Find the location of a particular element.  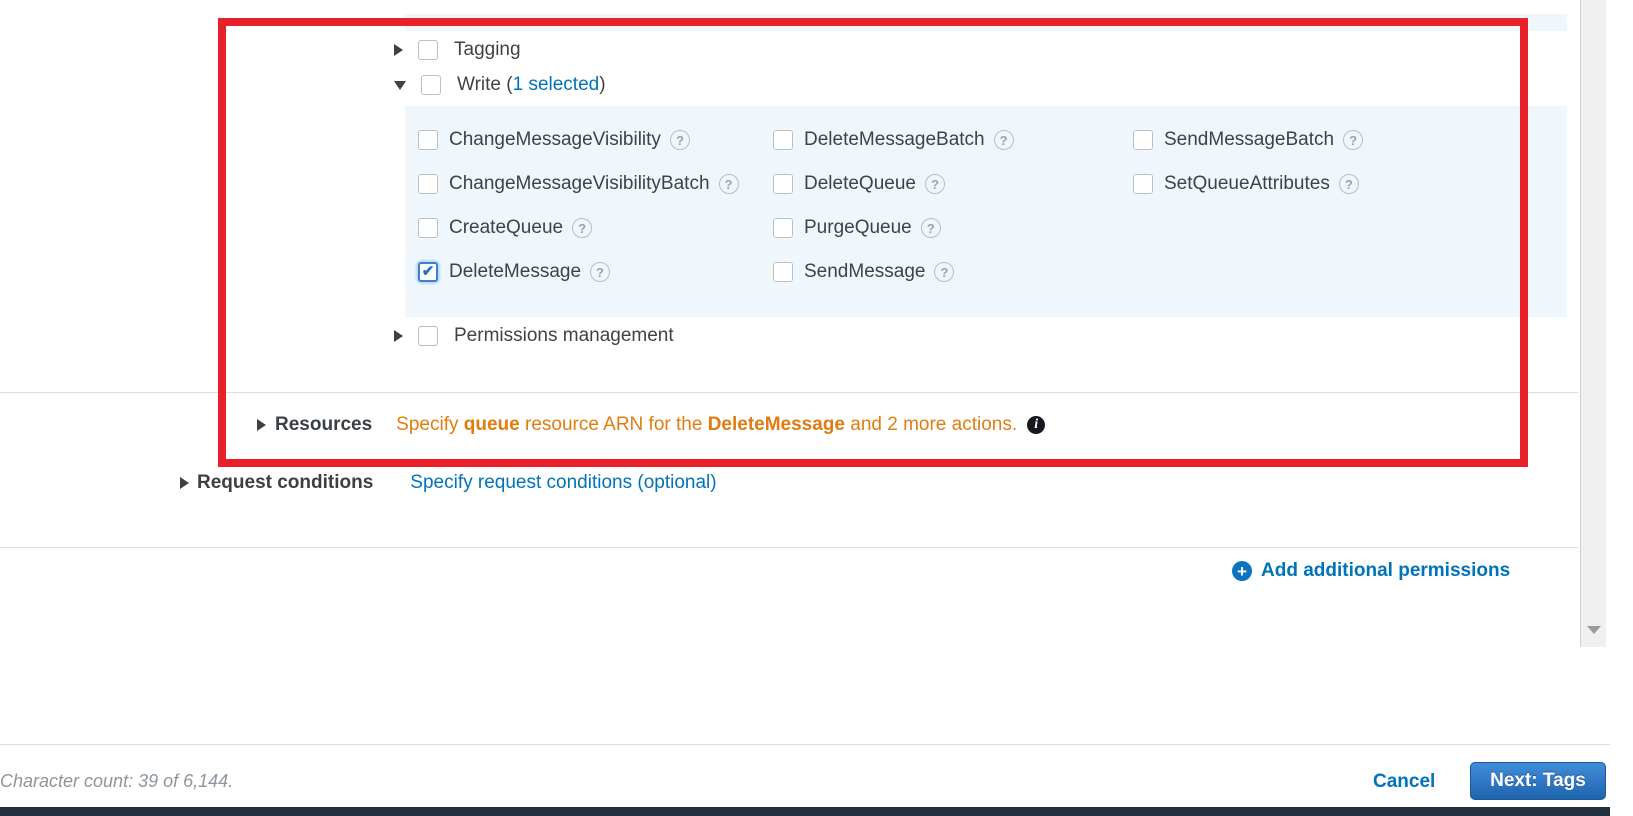

resources-hint-mid: resource ARN for the is located at coordinates (613, 424).